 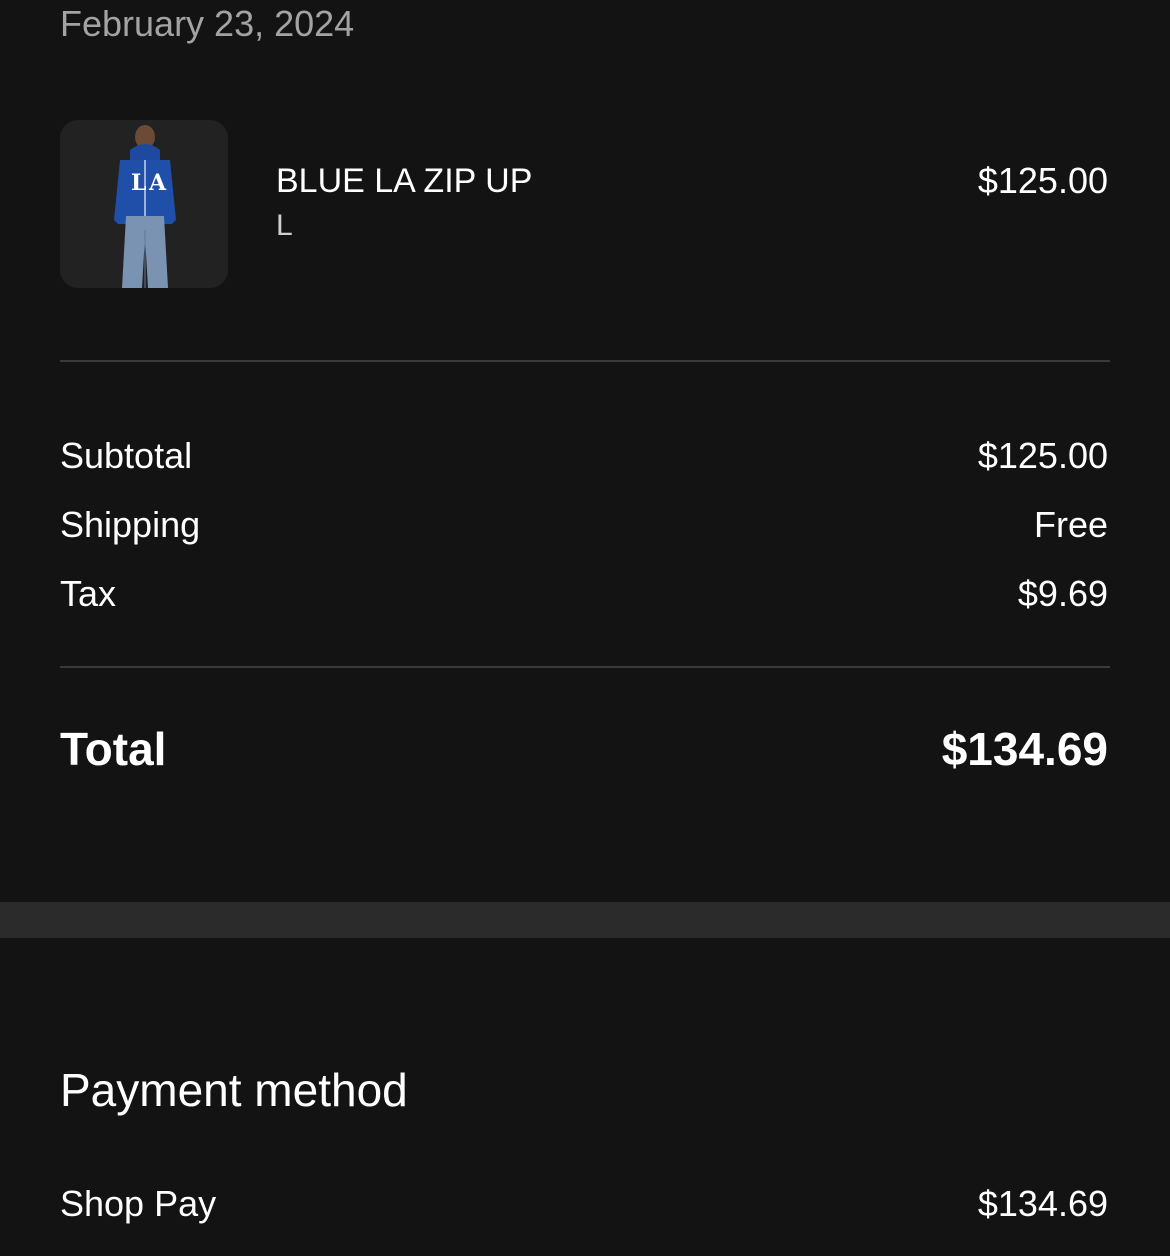 I want to click on product-variant: L, so click(x=284, y=225).